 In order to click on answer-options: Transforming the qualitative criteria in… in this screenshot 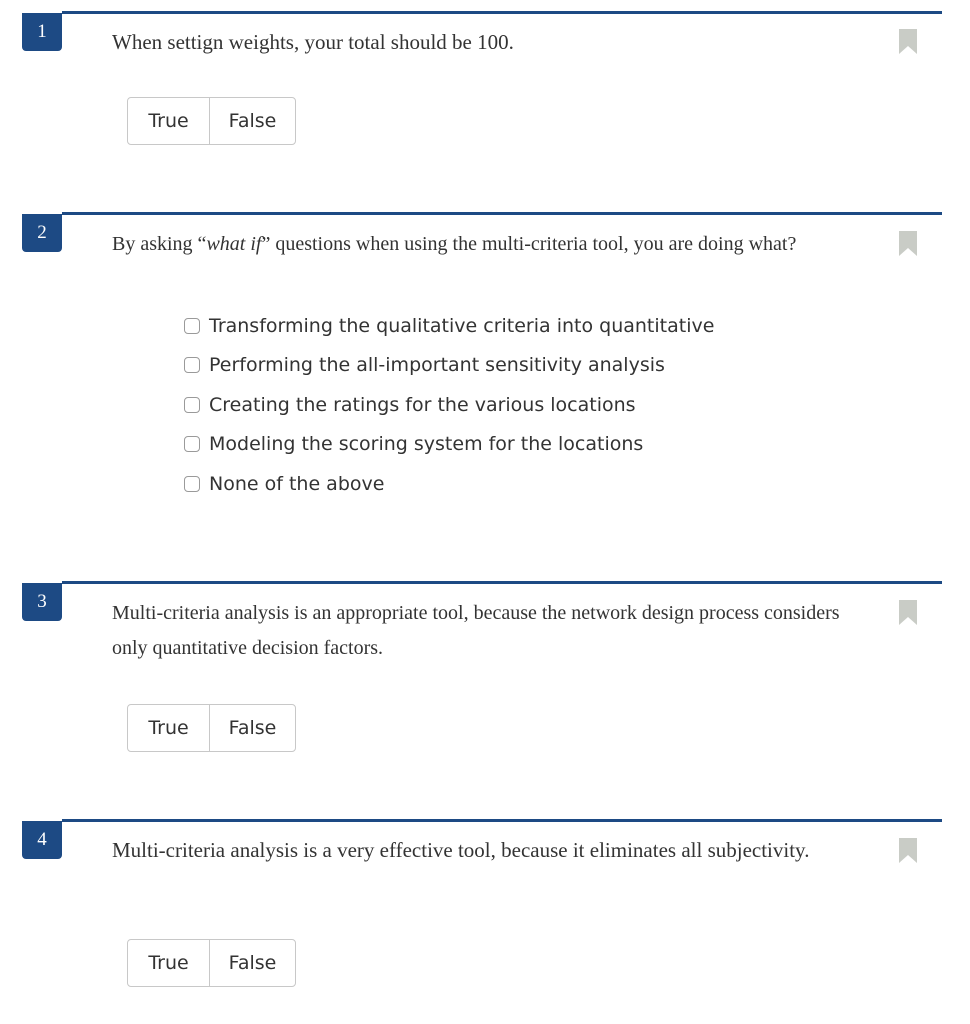, I will do `click(449, 405)`.